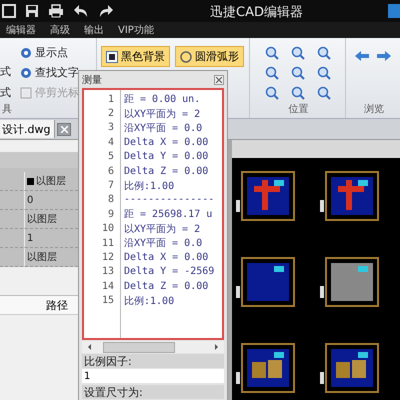 The height and width of the screenshot is (400, 400). Describe the element at coordinates (51, 238) in the screenshot. I see `property-value: 1` at that location.